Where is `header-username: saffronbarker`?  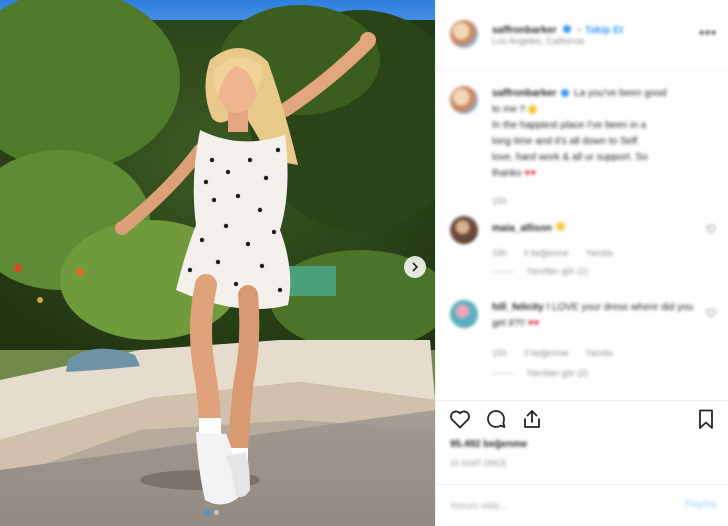 header-username: saffronbarker is located at coordinates (524, 30).